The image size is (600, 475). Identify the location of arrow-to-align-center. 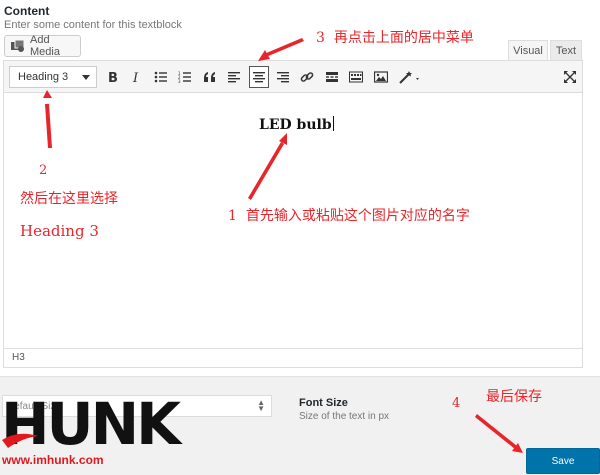
(284, 47).